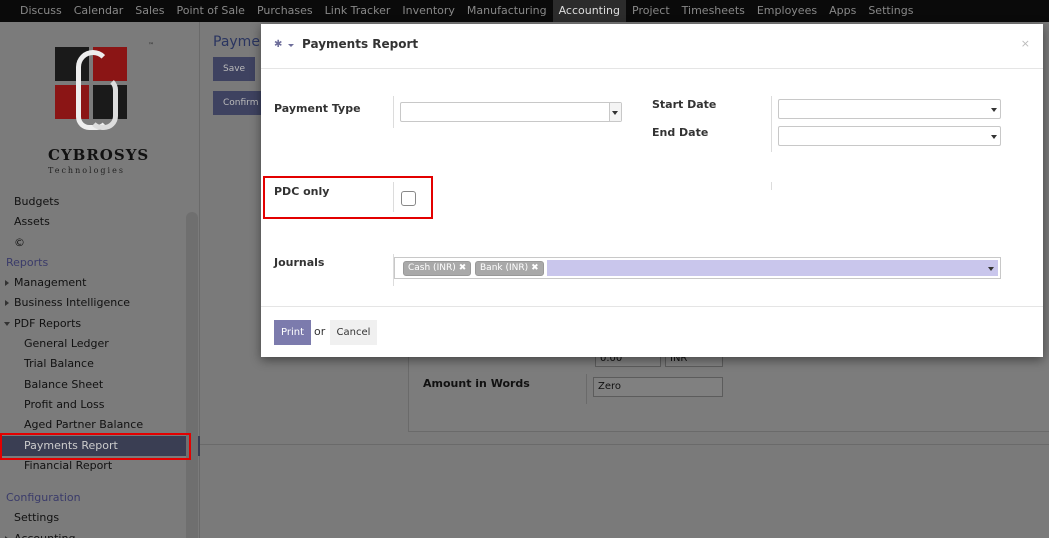 The image size is (1049, 538). What do you see at coordinates (504, 268) in the screenshot?
I see `journal-tag-label: Bank (INR)` at bounding box center [504, 268].